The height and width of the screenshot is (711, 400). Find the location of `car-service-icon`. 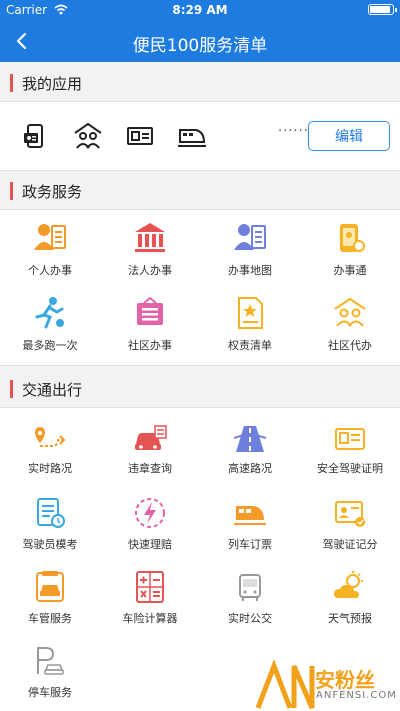

car-service-icon is located at coordinates (50, 586).